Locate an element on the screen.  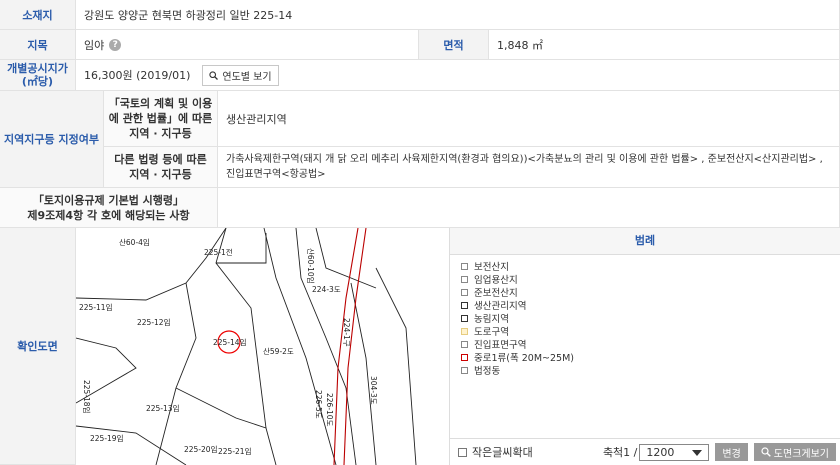
price-label-line2: (㎡당) is located at coordinates (37, 81).